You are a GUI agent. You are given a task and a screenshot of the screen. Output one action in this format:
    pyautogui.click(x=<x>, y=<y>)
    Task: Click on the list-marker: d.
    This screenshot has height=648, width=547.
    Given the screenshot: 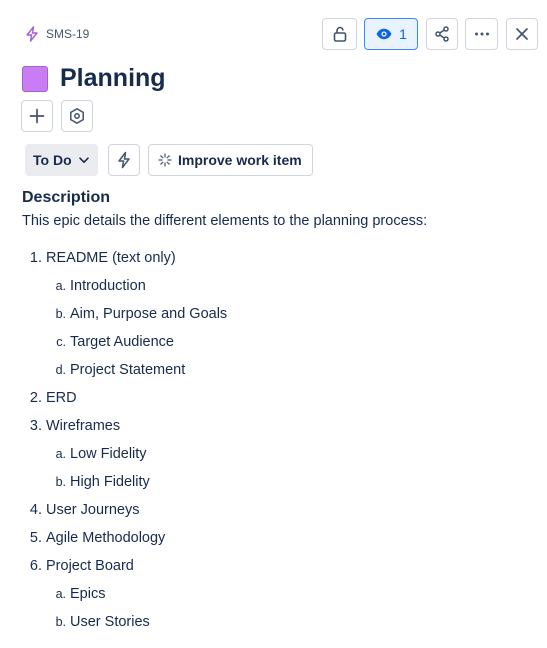 What is the action you would take?
    pyautogui.click(x=60, y=370)
    